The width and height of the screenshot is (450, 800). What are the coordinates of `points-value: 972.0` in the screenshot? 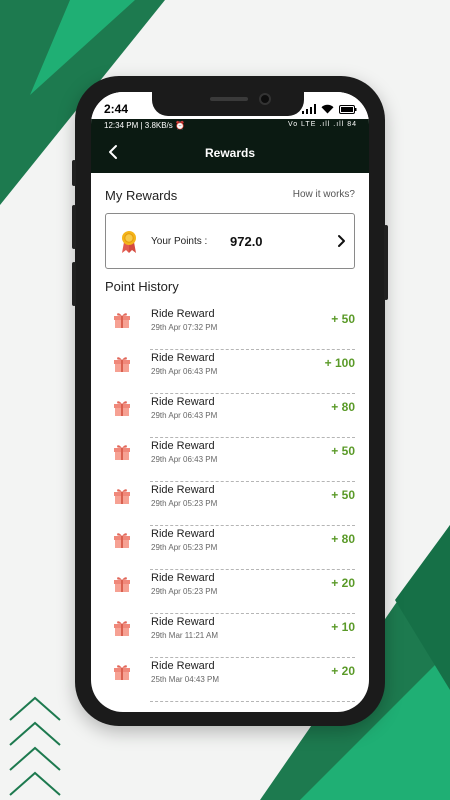 It's located at (246, 241).